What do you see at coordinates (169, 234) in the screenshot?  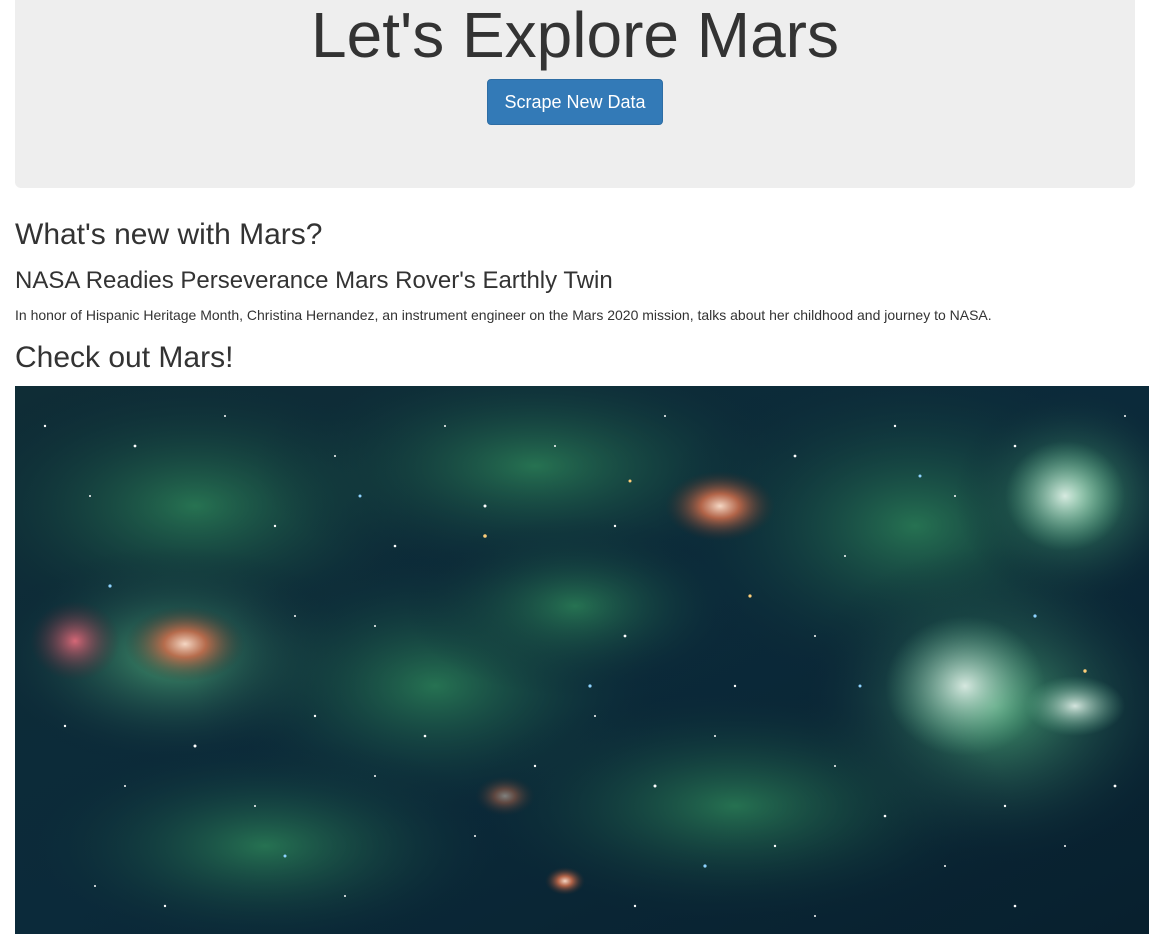 I see `news-section-heading: What's new with Mars?` at bounding box center [169, 234].